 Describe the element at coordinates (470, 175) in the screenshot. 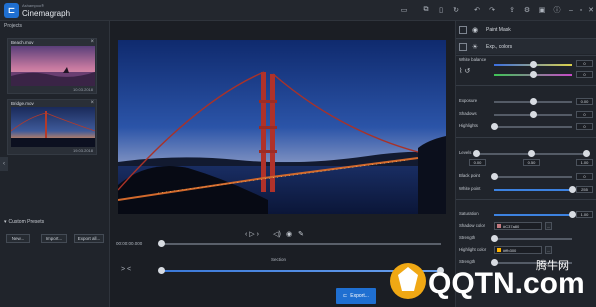

I see `black-point-label: Black point` at that location.